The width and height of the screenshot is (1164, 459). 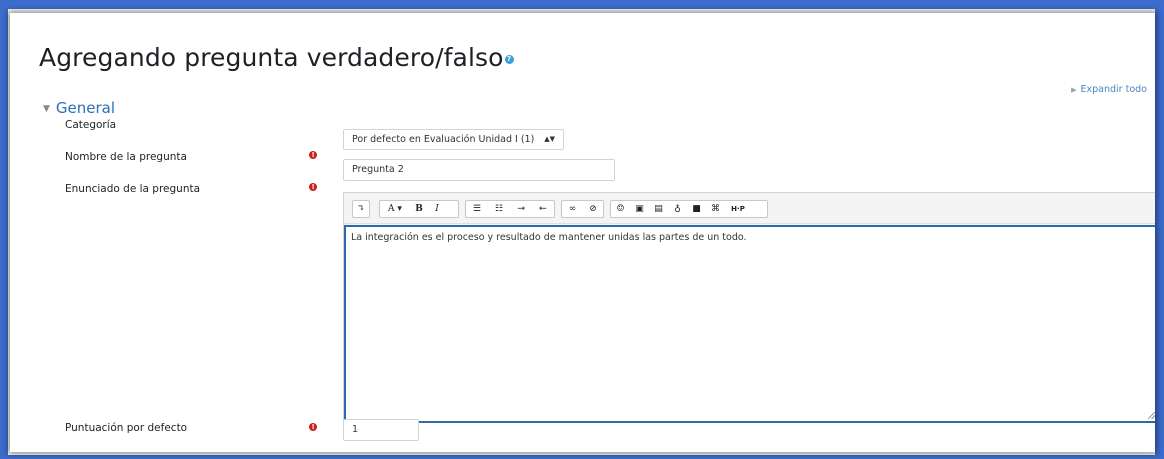 What do you see at coordinates (696, 209) in the screenshot?
I see `video-icon: ■` at bounding box center [696, 209].